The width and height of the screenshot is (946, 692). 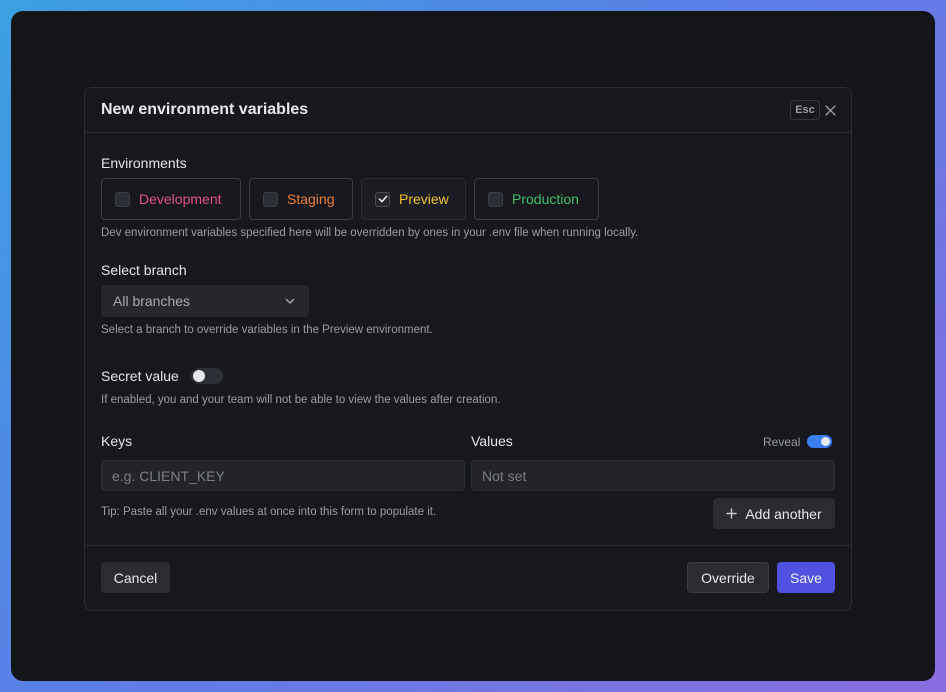 I want to click on secret-value-toggle, so click(x=207, y=376).